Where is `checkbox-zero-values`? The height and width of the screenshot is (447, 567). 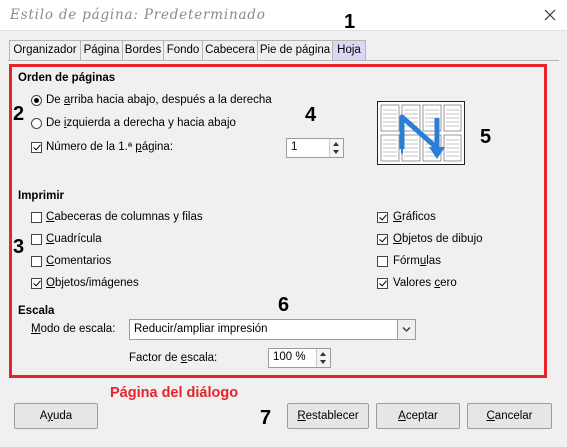 checkbox-zero-values is located at coordinates (382, 283).